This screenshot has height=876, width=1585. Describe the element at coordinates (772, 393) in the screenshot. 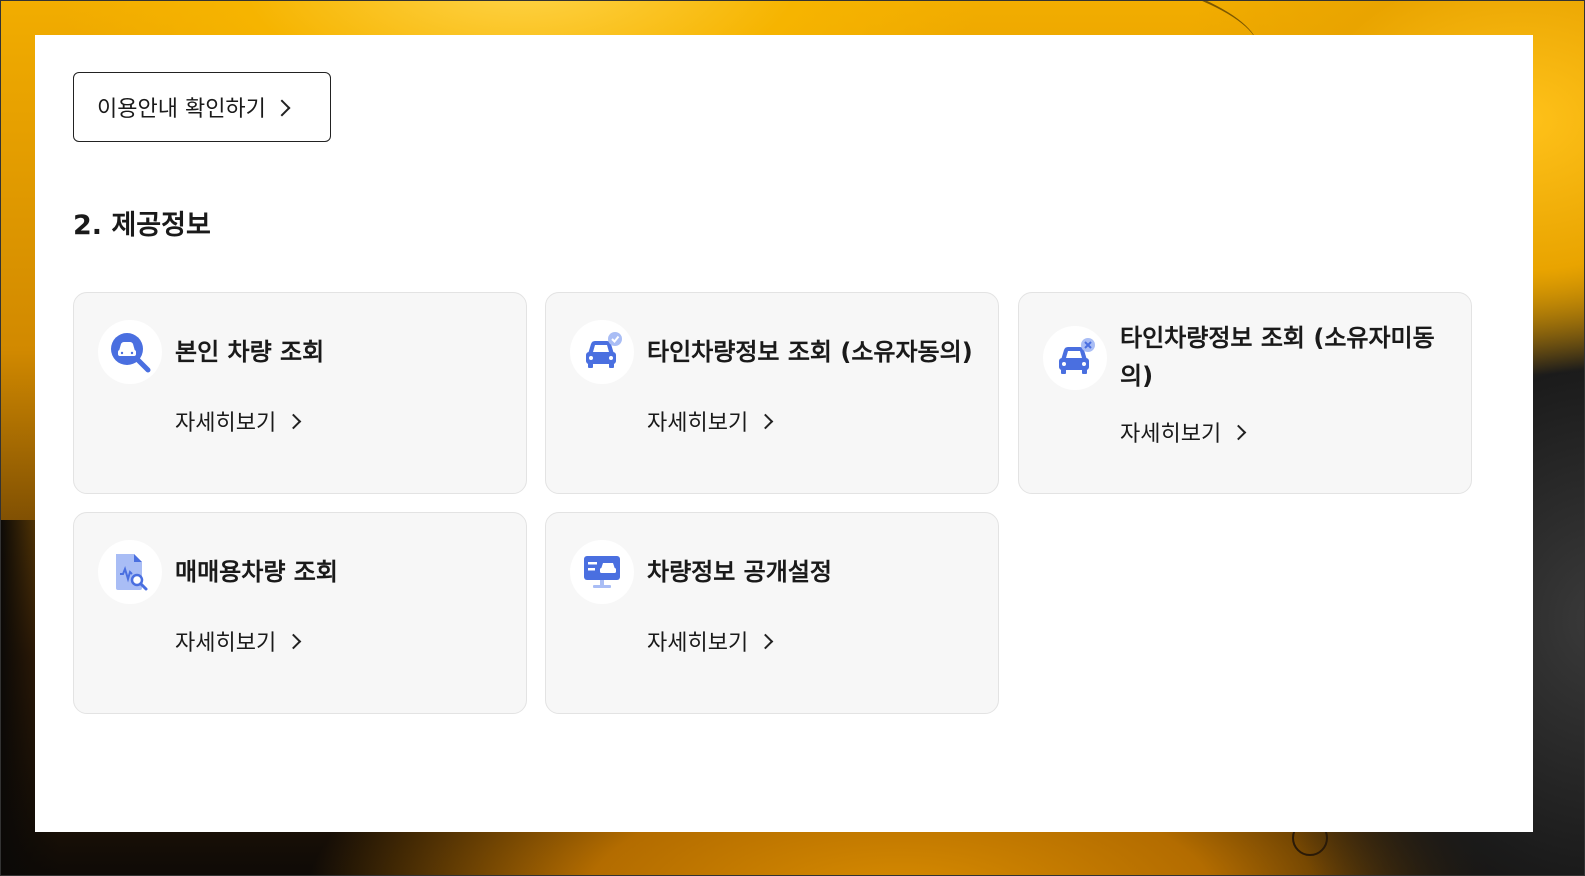

I see `card-other-vehicle-consent: 타인차량정보 조회 (소유자동의) 자세히보기` at that location.